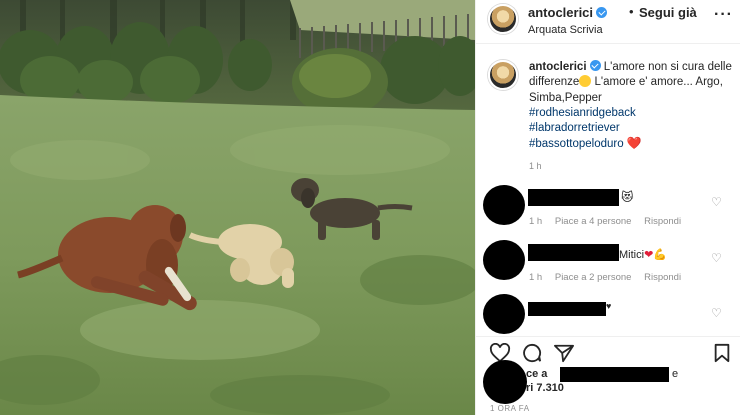 The image size is (740, 415). What do you see at coordinates (631, 113) in the screenshot?
I see `hashtag-link: #rodhesianridgeback` at bounding box center [631, 113].